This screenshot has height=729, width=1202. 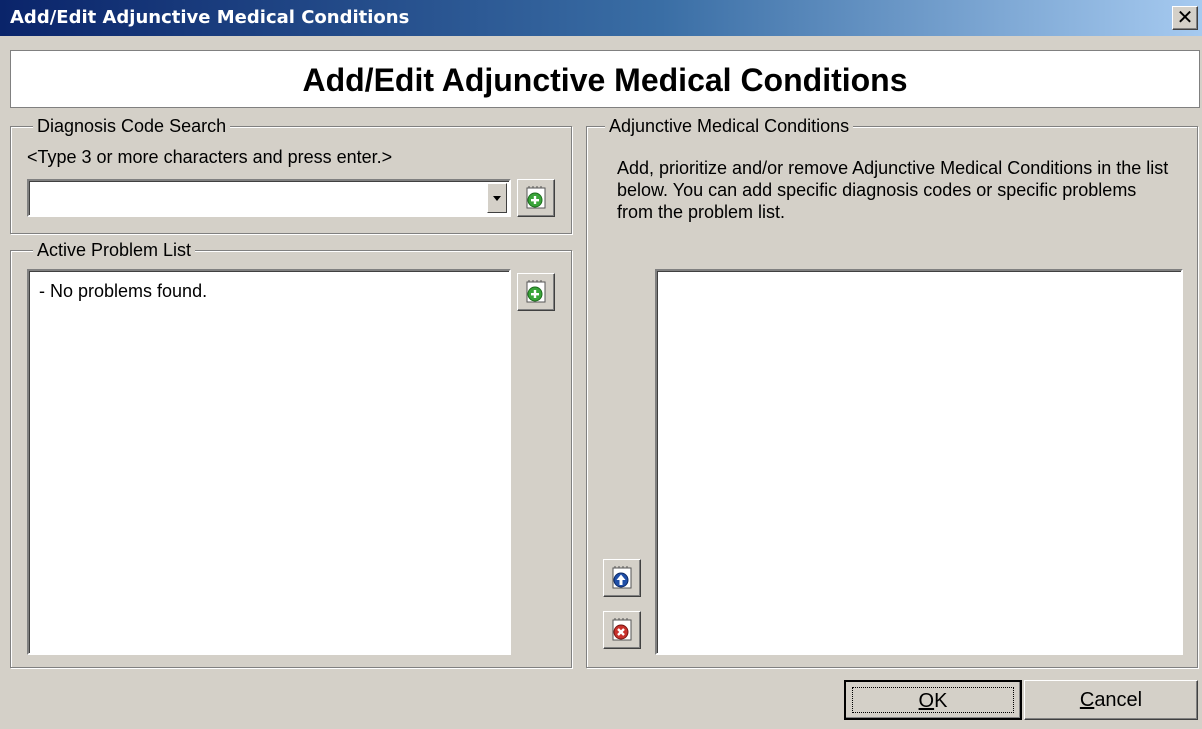 I want to click on remove-button, so click(x=622, y=630).